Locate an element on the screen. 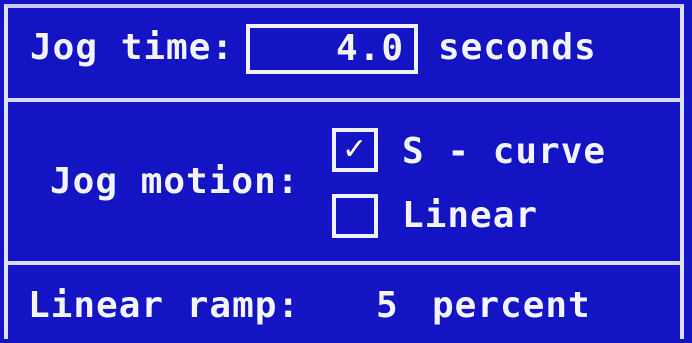 This screenshot has width=692, height=343. jog-time-input: 4.0 is located at coordinates (332, 49).